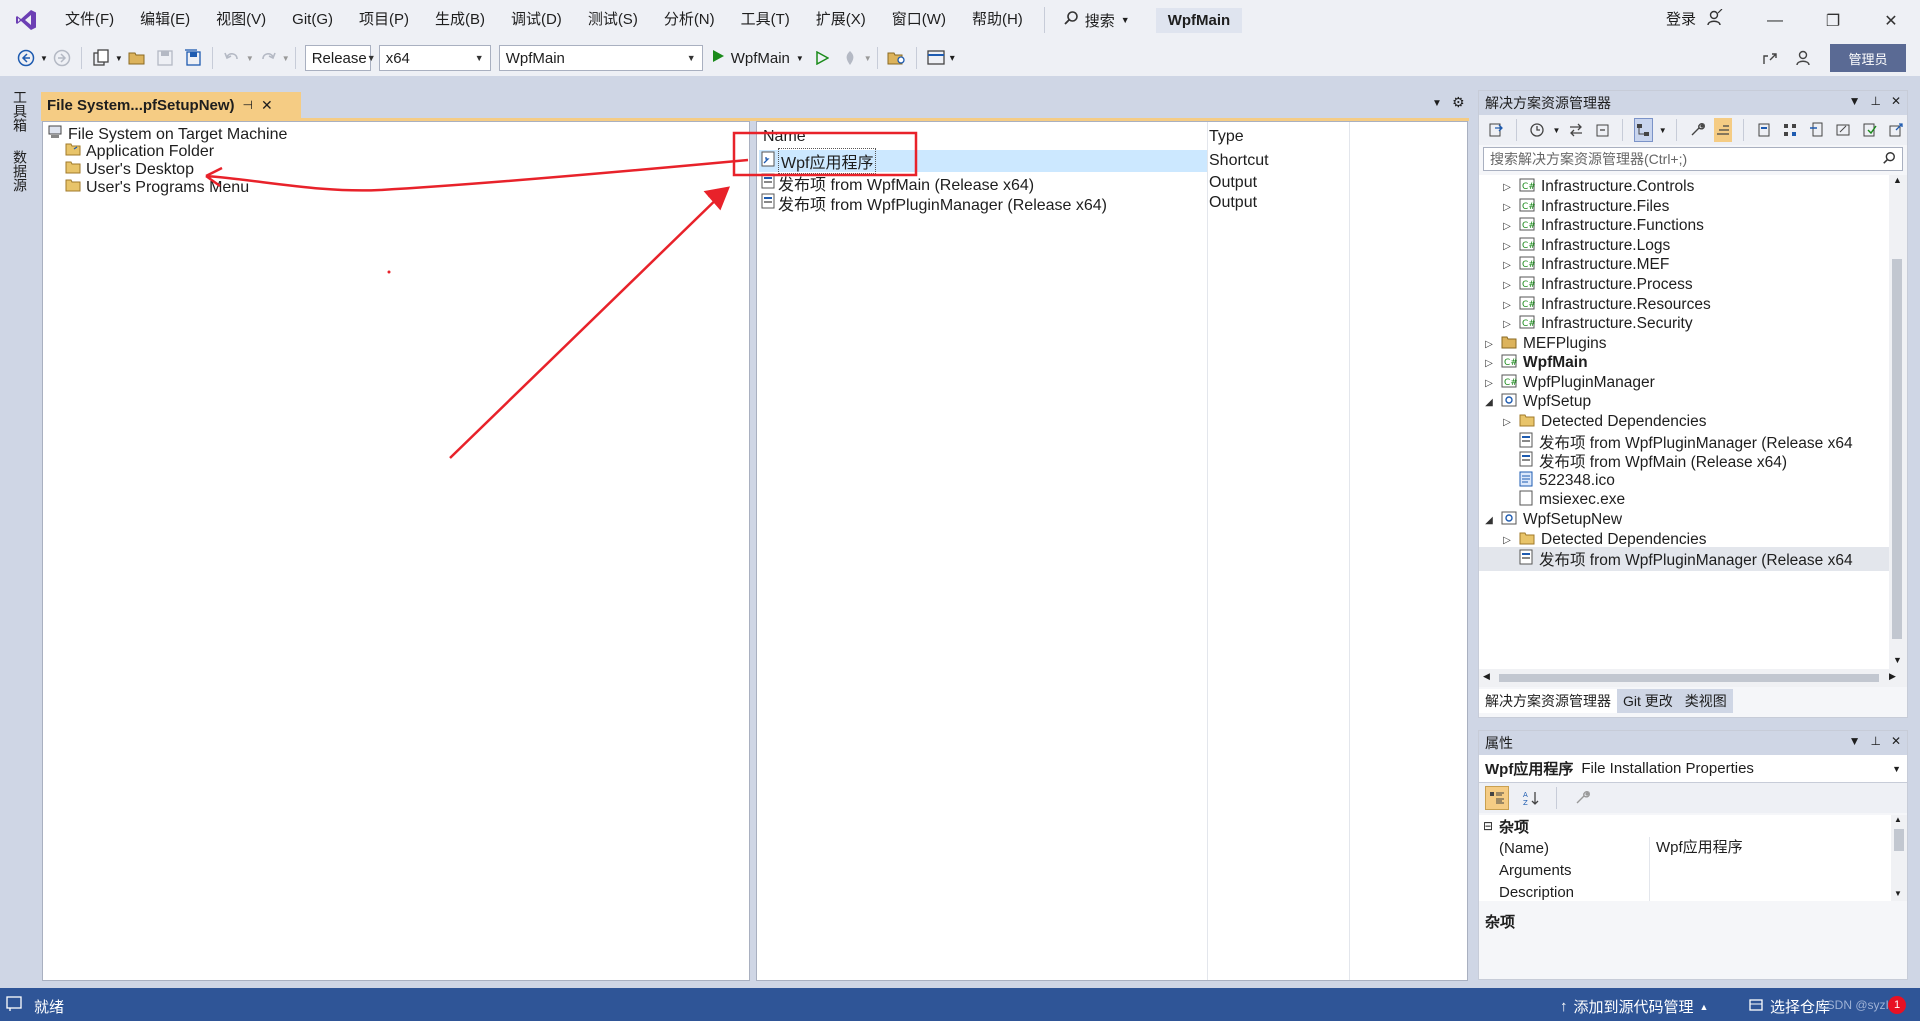  What do you see at coordinates (1648, 701) in the screenshot?
I see `tab-git-changes: Git 更改` at bounding box center [1648, 701].